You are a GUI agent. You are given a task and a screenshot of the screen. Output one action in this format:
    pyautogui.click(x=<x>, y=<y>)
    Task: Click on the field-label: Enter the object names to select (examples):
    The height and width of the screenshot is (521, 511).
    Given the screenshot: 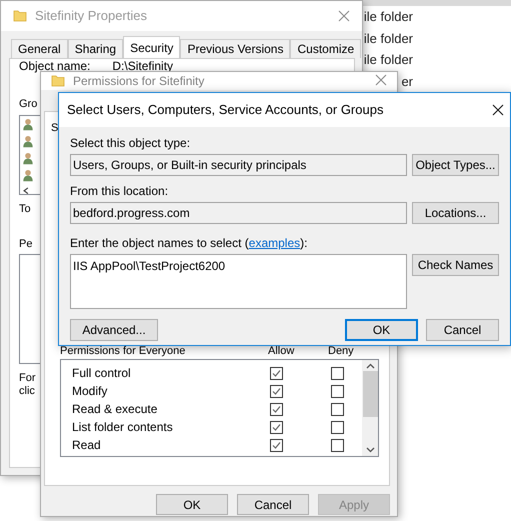 What is the action you would take?
    pyautogui.click(x=189, y=243)
    